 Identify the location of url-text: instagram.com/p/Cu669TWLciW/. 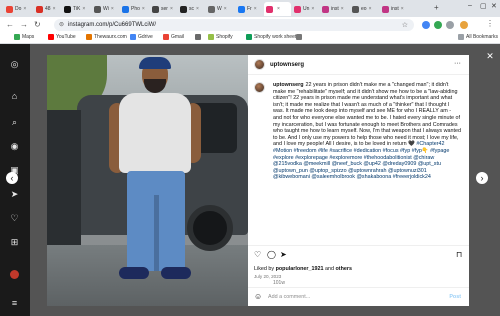
(112, 25).